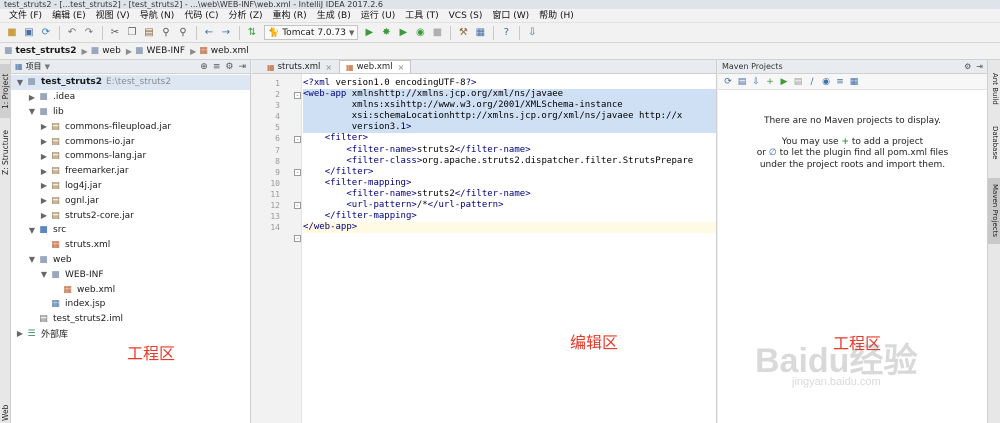 The image size is (1000, 423). What do you see at coordinates (556, 16) in the screenshot?
I see `menu-help: 帮助 (H)` at bounding box center [556, 16].